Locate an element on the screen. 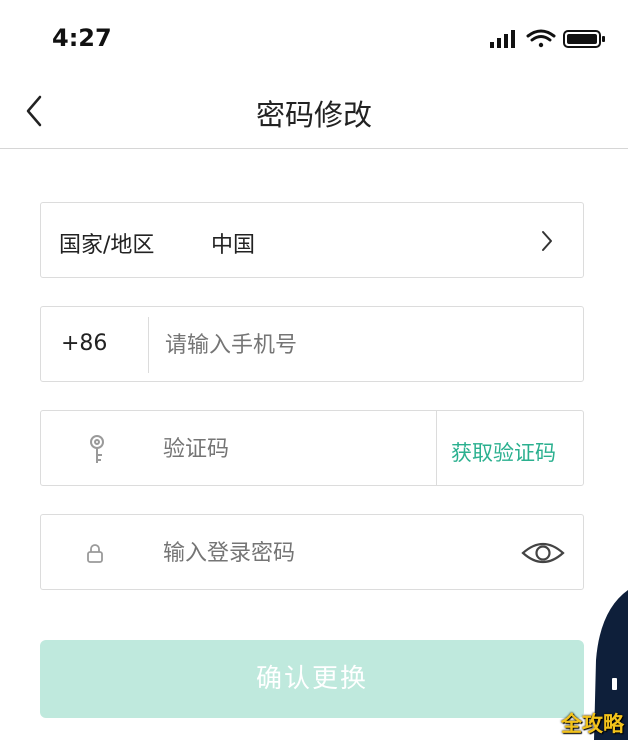 The height and width of the screenshot is (740, 628). password-input is located at coordinates (333, 553).